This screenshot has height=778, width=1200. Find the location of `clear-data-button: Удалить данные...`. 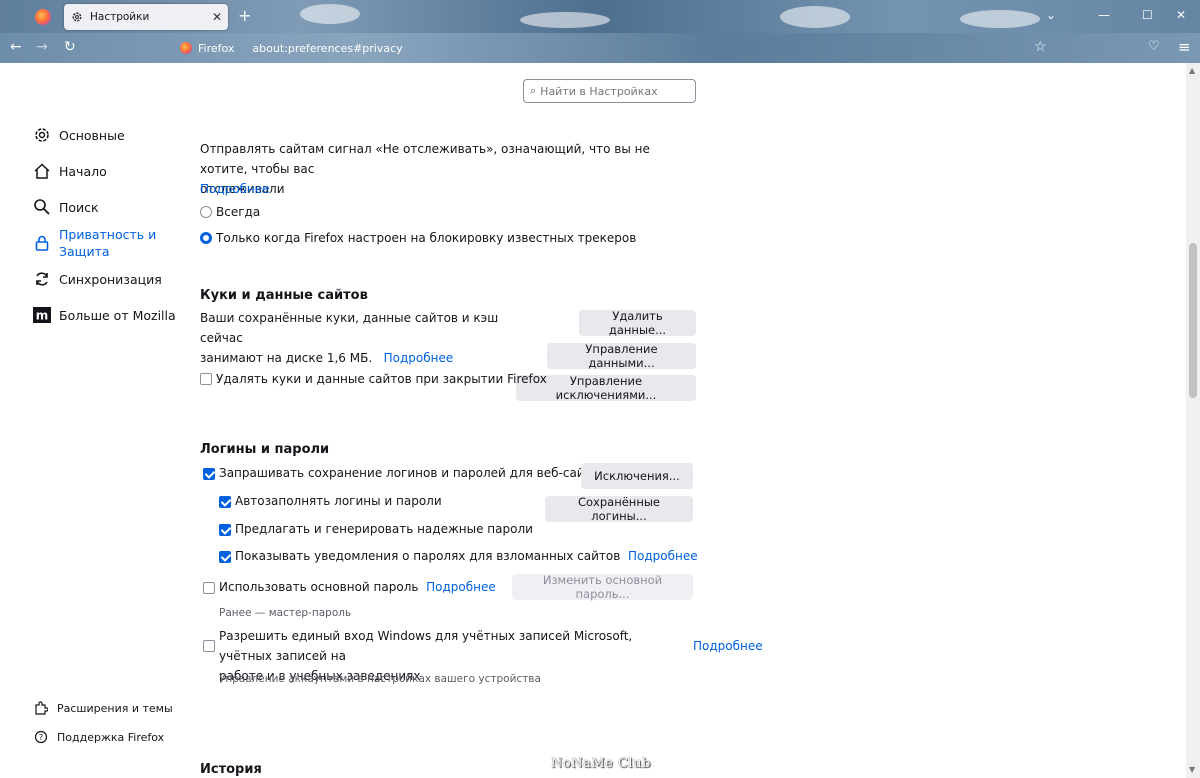

clear-data-button: Удалить данные... is located at coordinates (637, 323).